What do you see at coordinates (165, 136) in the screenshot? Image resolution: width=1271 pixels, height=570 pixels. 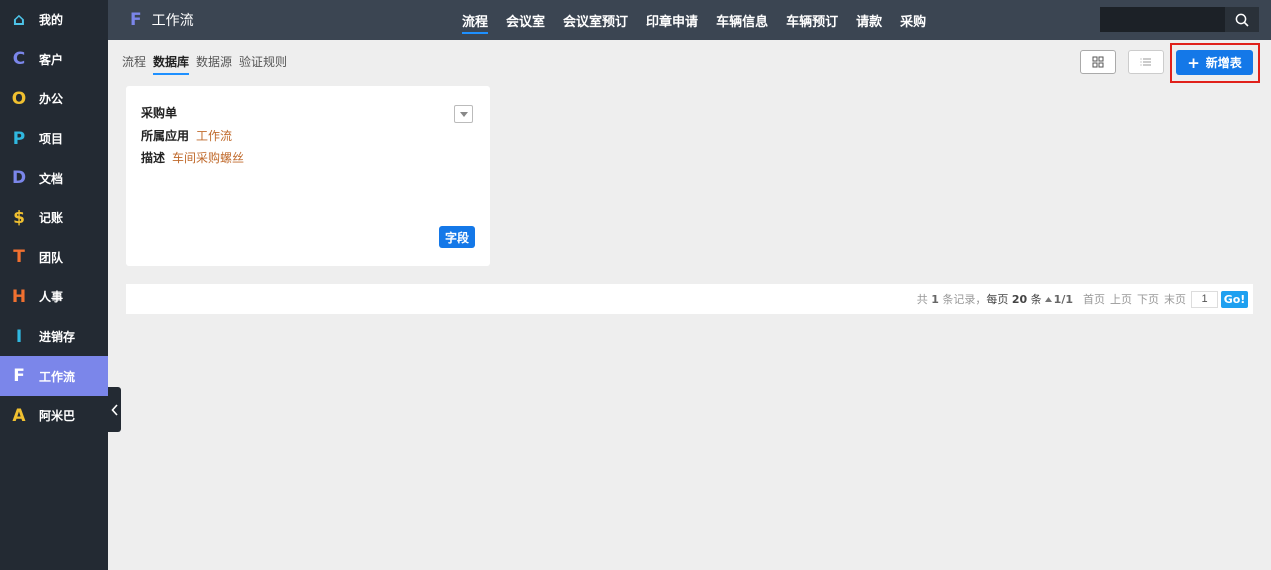 I see `card-app-label: 所属应用` at bounding box center [165, 136].